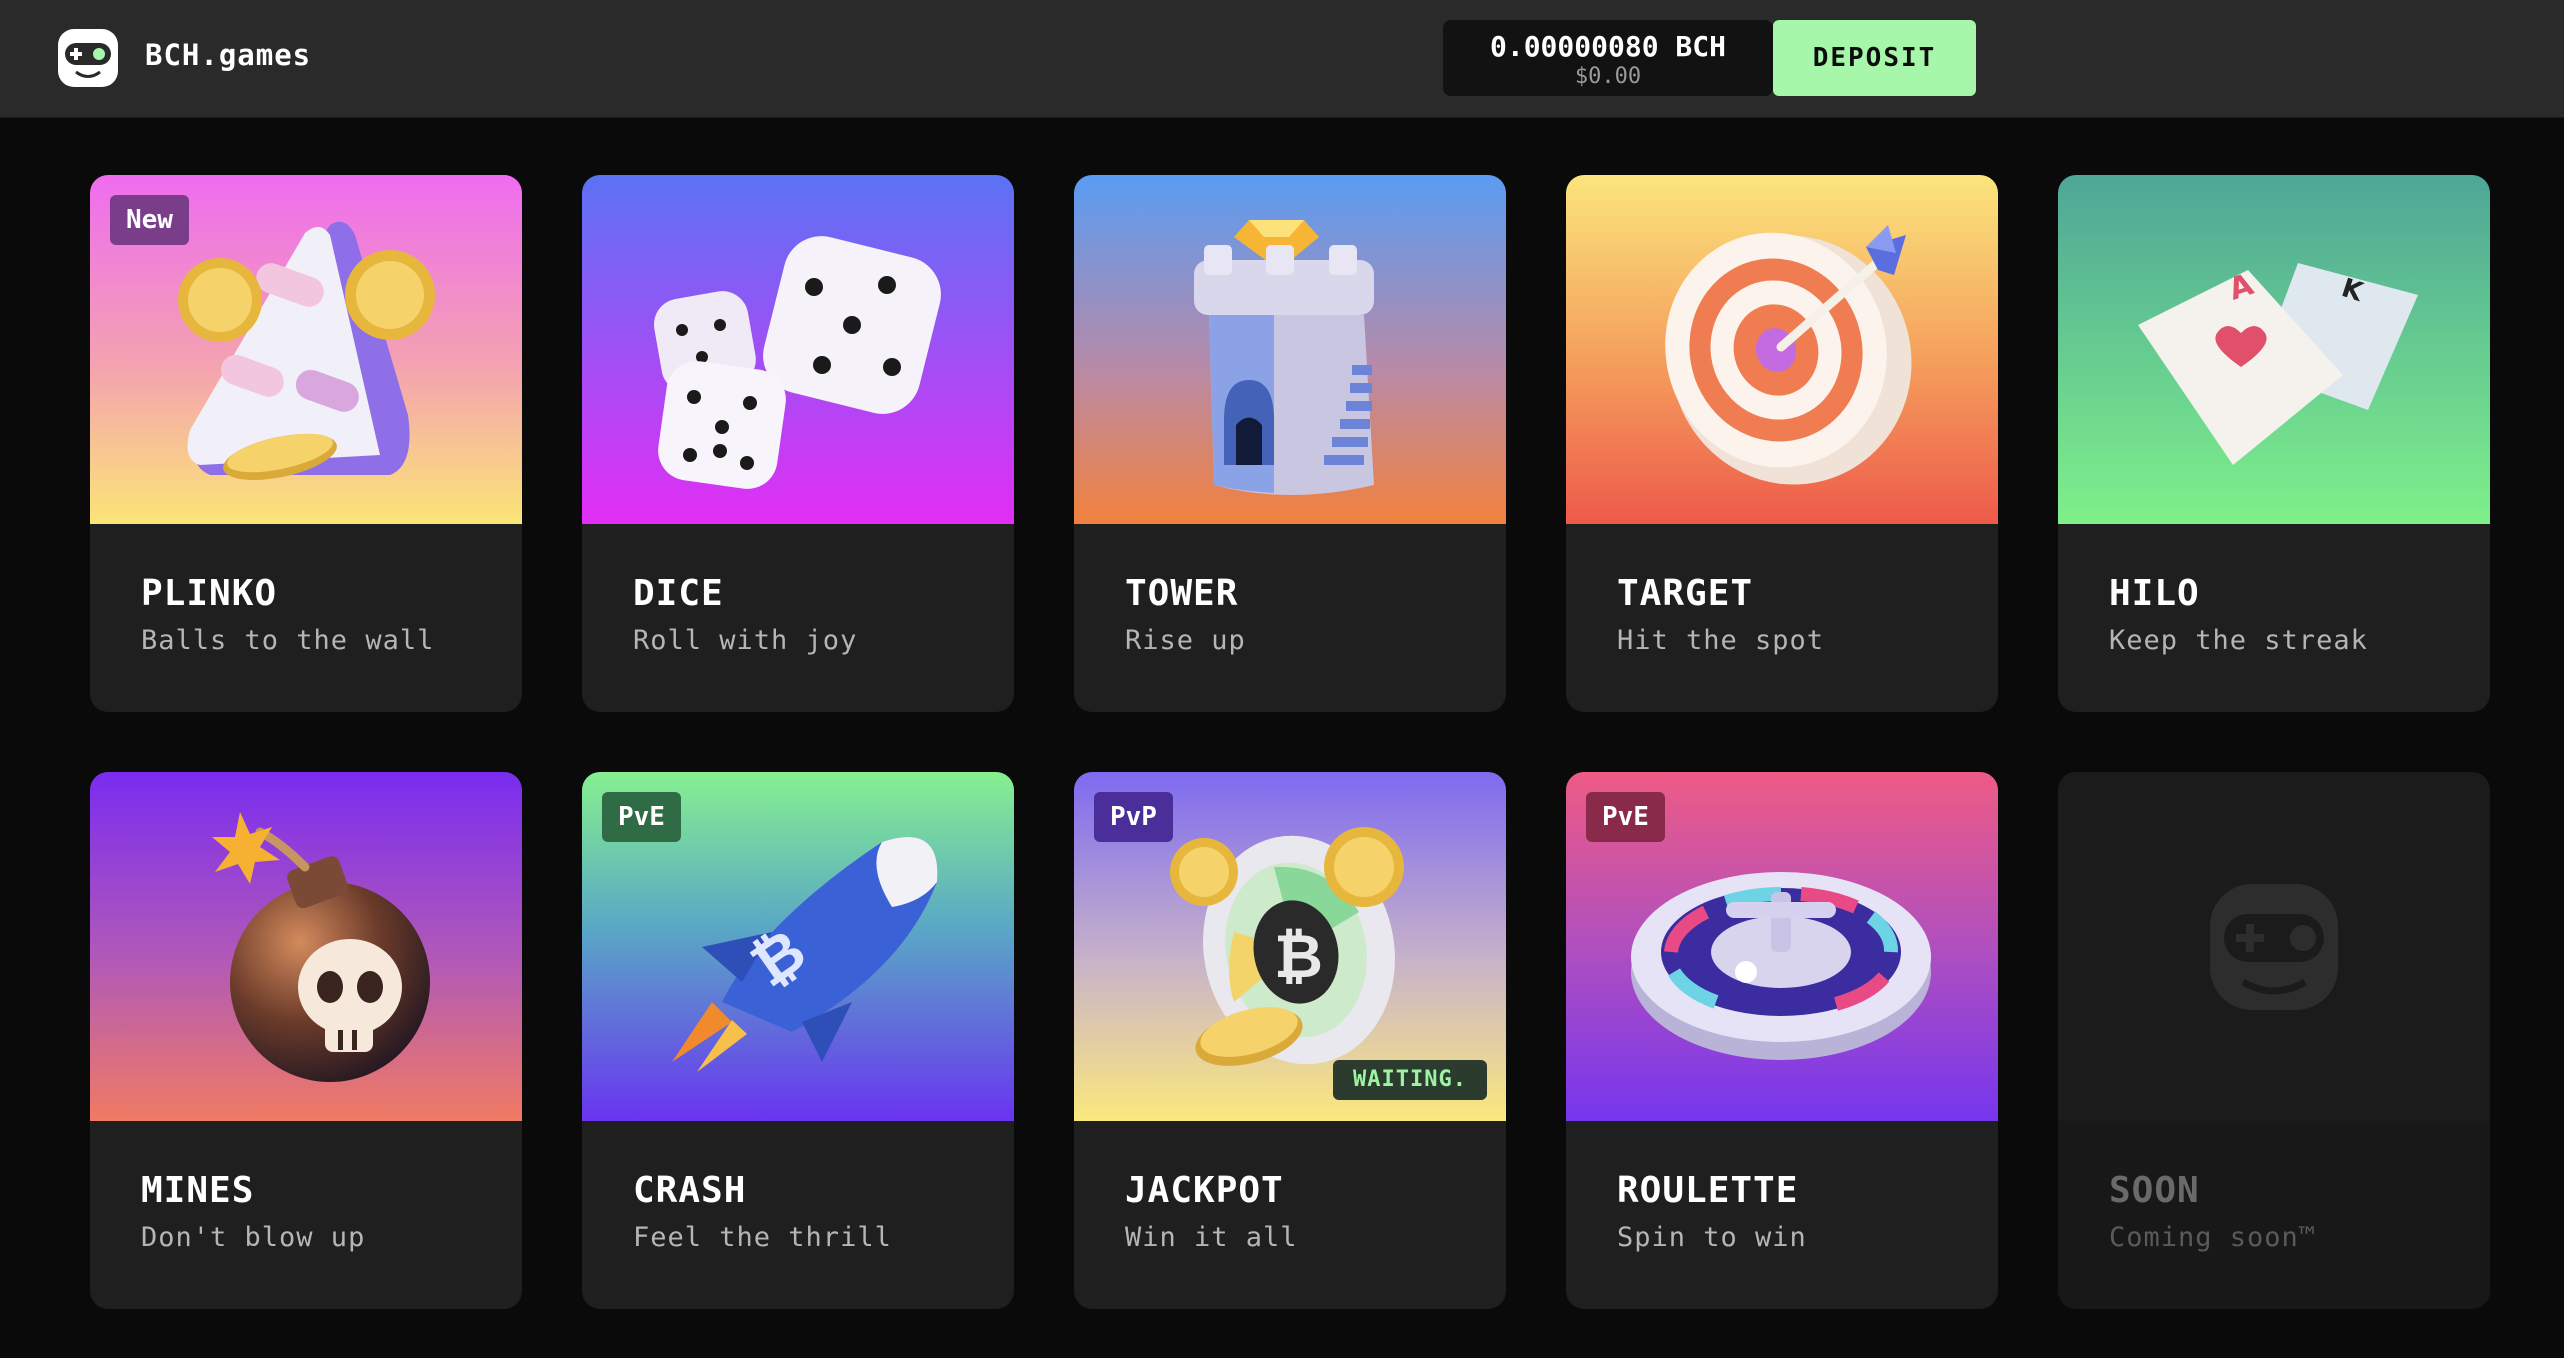 This screenshot has height=1358, width=2564. I want to click on badge-new: New, so click(149, 220).